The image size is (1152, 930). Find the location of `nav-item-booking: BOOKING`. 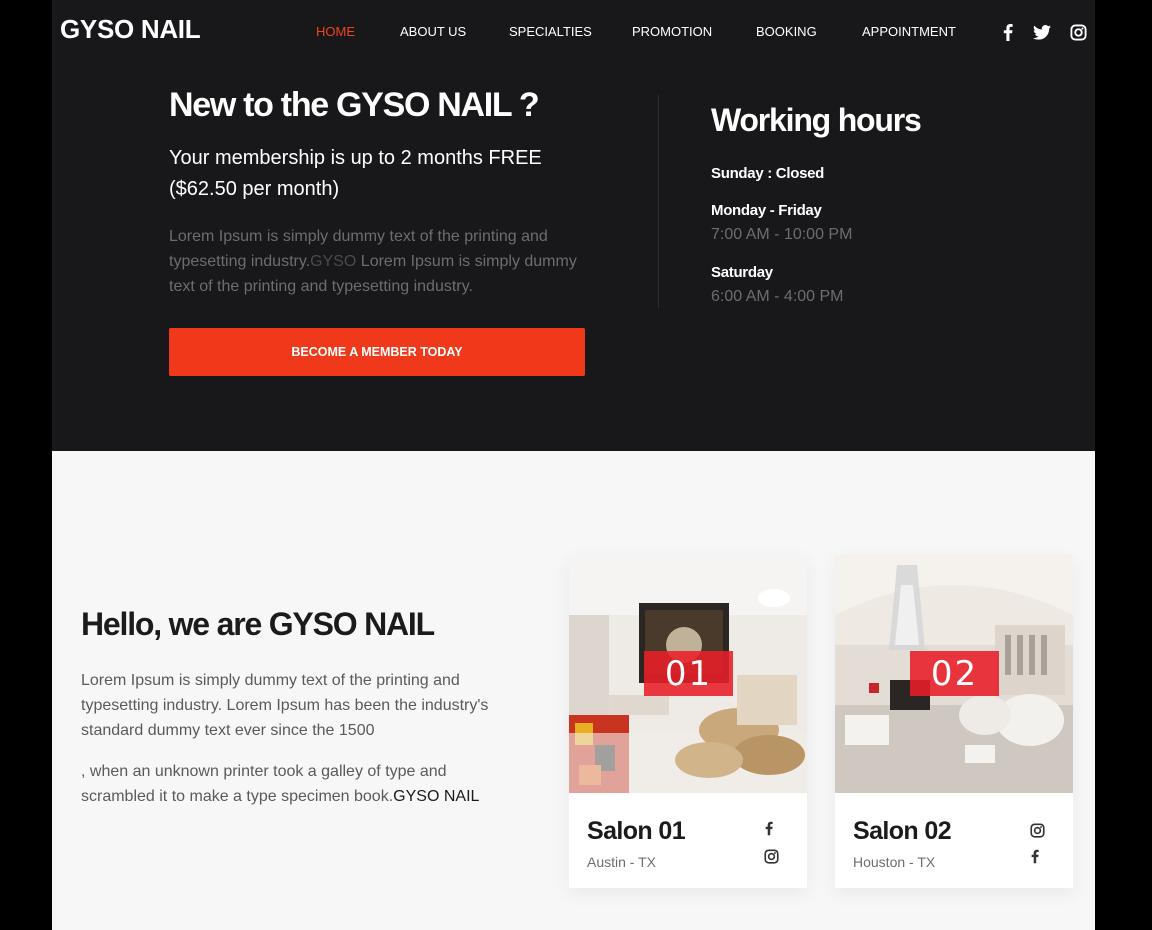

nav-item-booking: BOOKING is located at coordinates (786, 31).